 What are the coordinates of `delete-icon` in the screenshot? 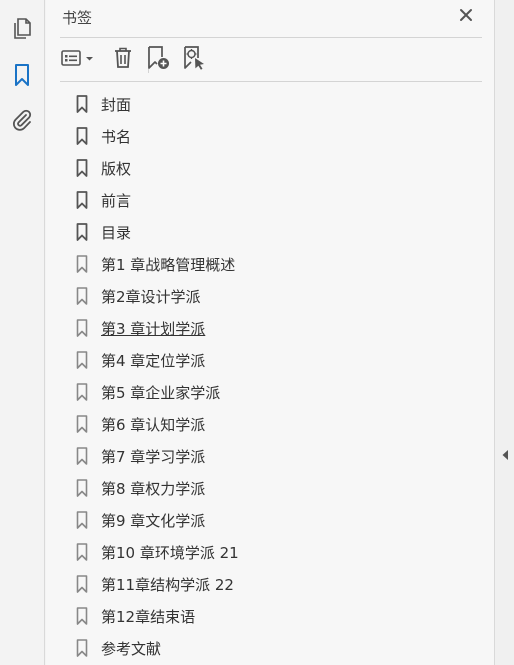 It's located at (123, 60).